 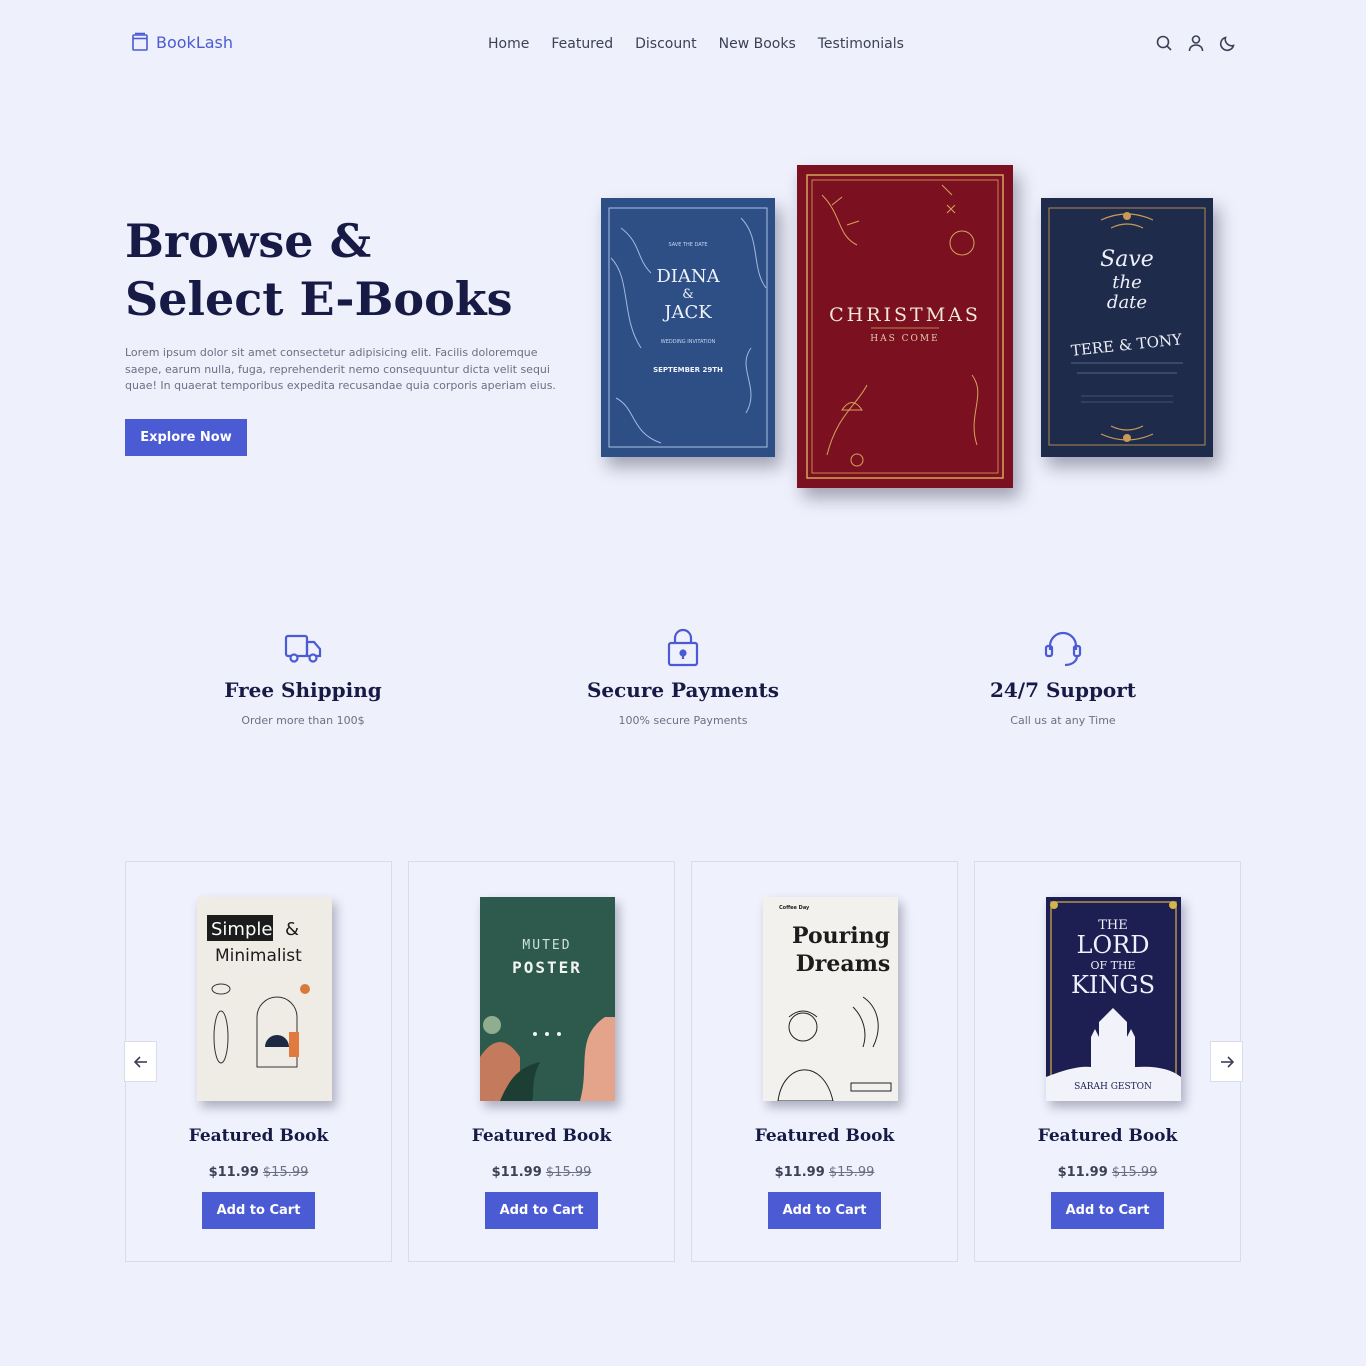 I want to click on carousel-next-button, so click(x=1226, y=1061).